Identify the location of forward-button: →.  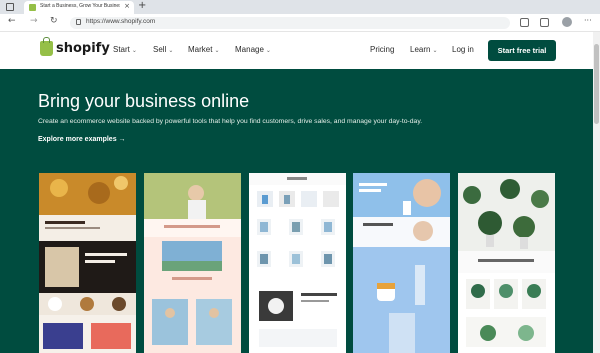
(34, 21).